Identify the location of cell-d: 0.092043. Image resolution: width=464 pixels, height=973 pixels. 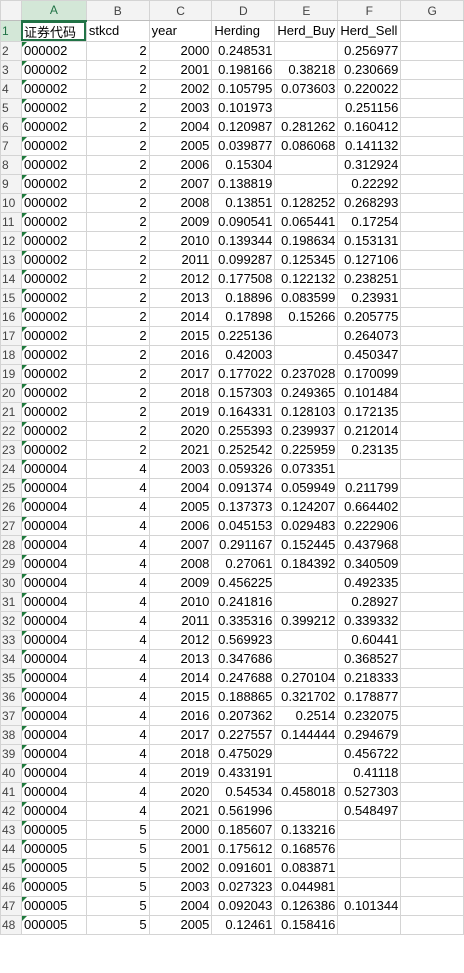
(243, 905).